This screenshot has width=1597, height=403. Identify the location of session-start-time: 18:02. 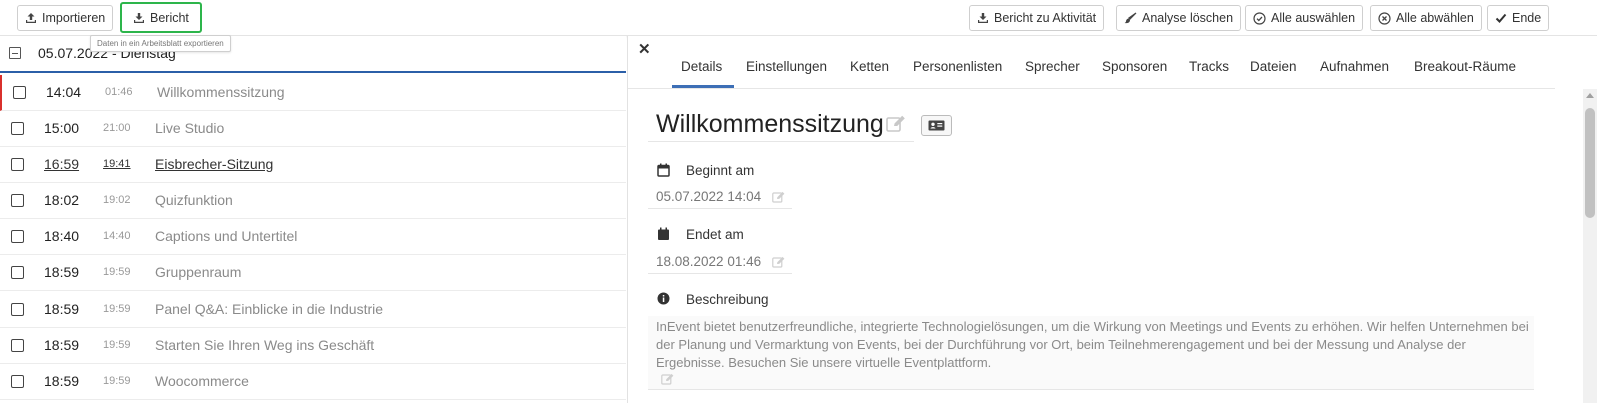
(62, 200).